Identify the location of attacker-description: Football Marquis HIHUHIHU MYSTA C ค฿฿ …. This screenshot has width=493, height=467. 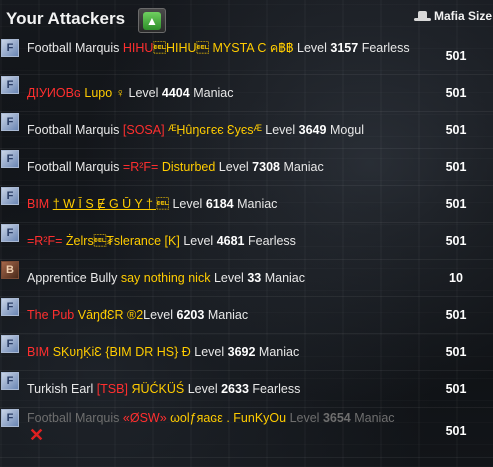
(219, 48).